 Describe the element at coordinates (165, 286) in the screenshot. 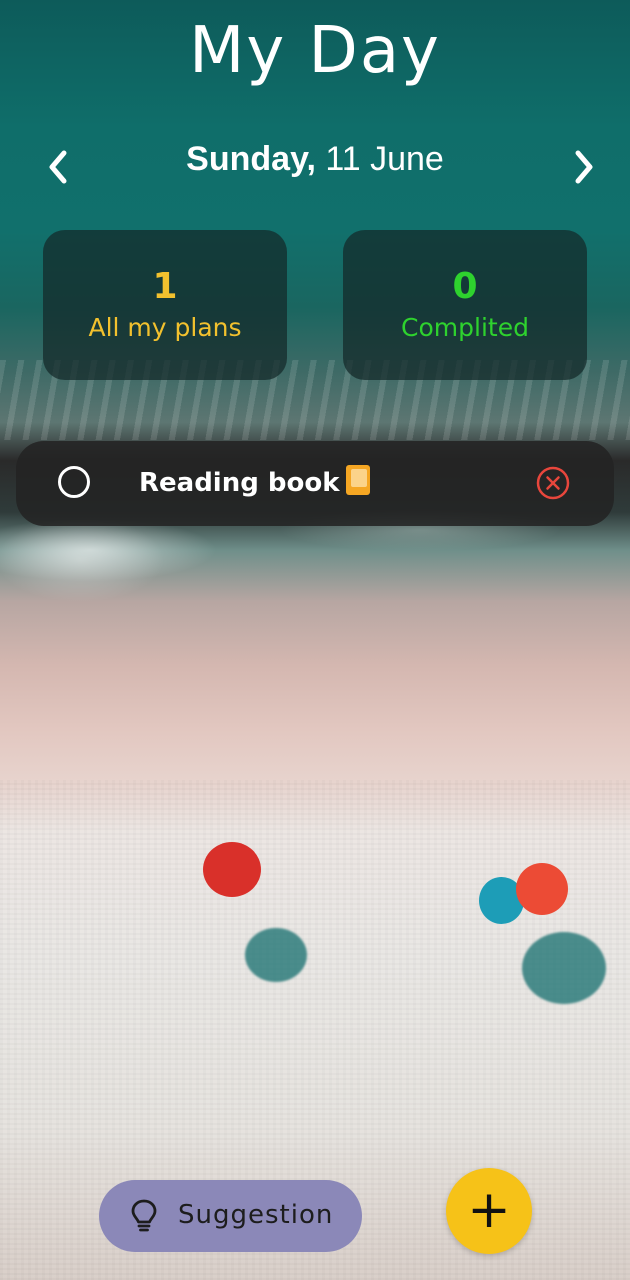

I see `all-plans-count: 1` at that location.